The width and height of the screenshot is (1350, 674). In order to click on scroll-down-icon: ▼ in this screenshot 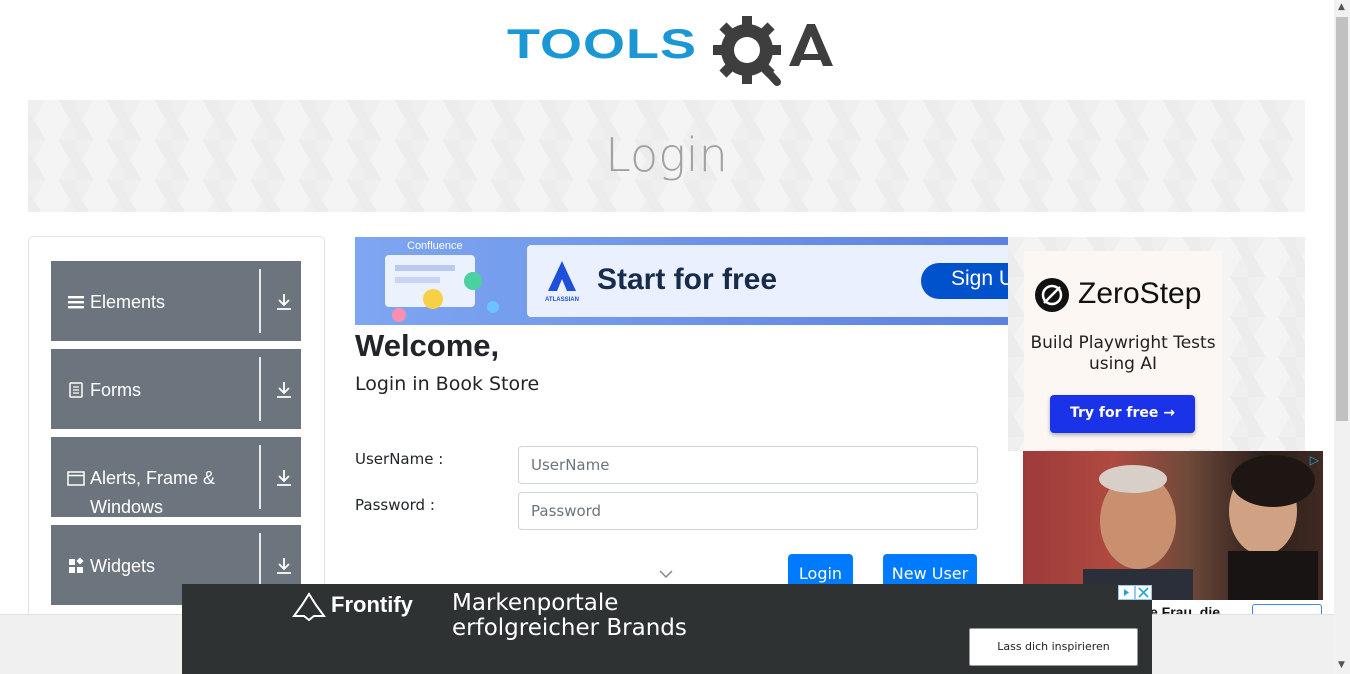, I will do `click(1341, 665)`.